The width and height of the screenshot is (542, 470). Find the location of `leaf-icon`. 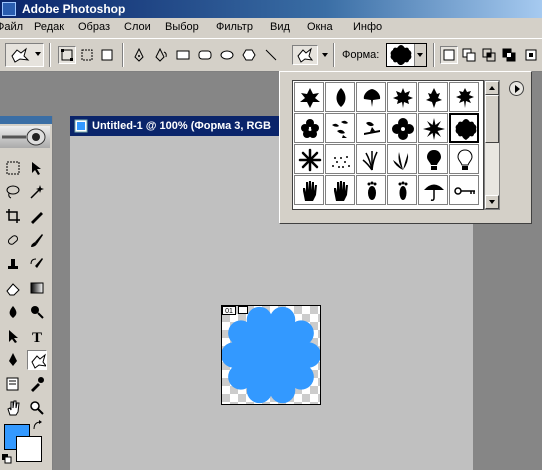

leaf-icon is located at coordinates (310, 98).